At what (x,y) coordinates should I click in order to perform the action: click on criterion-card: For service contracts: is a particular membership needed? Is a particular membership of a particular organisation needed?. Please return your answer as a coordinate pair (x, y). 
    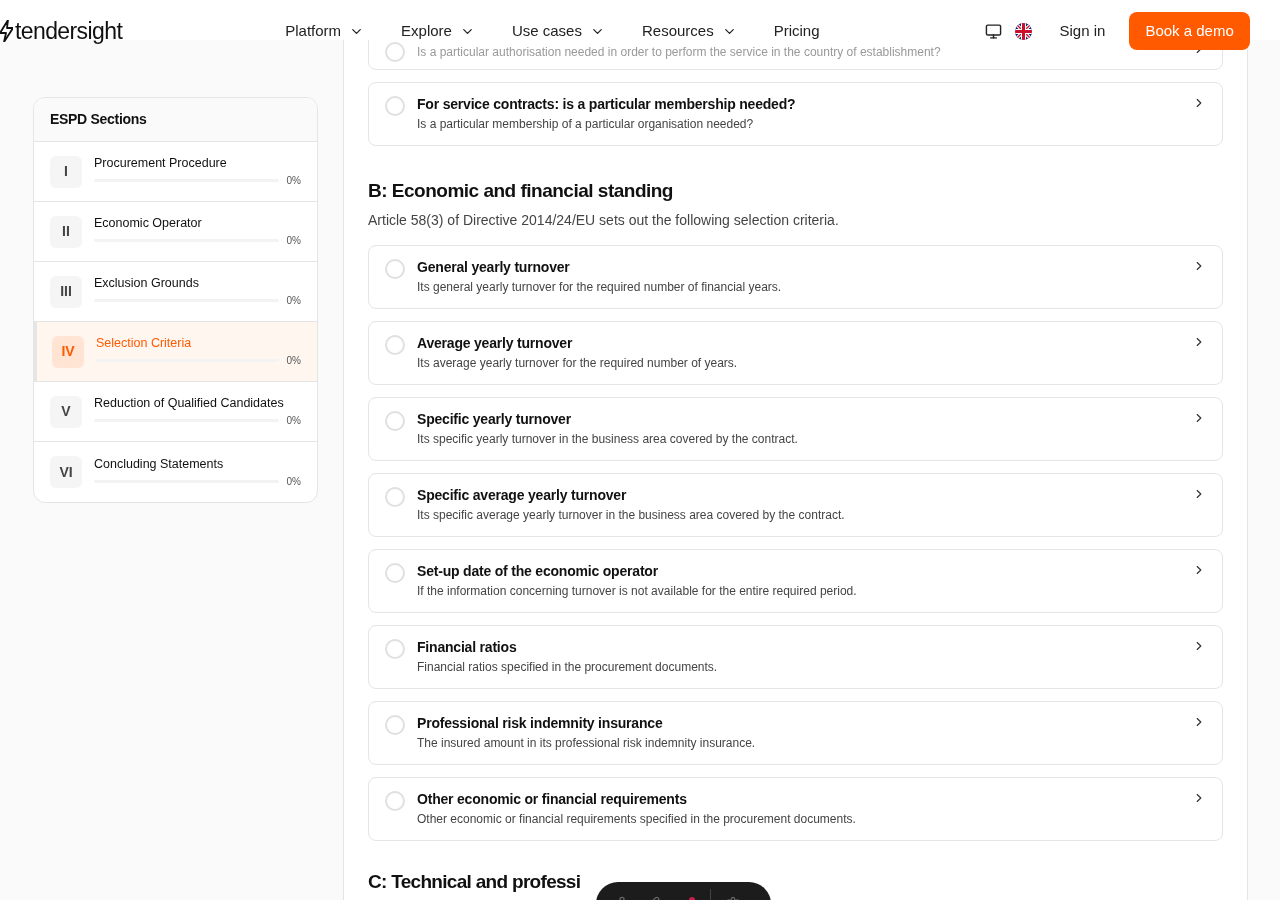
    Looking at the image, I should click on (795, 114).